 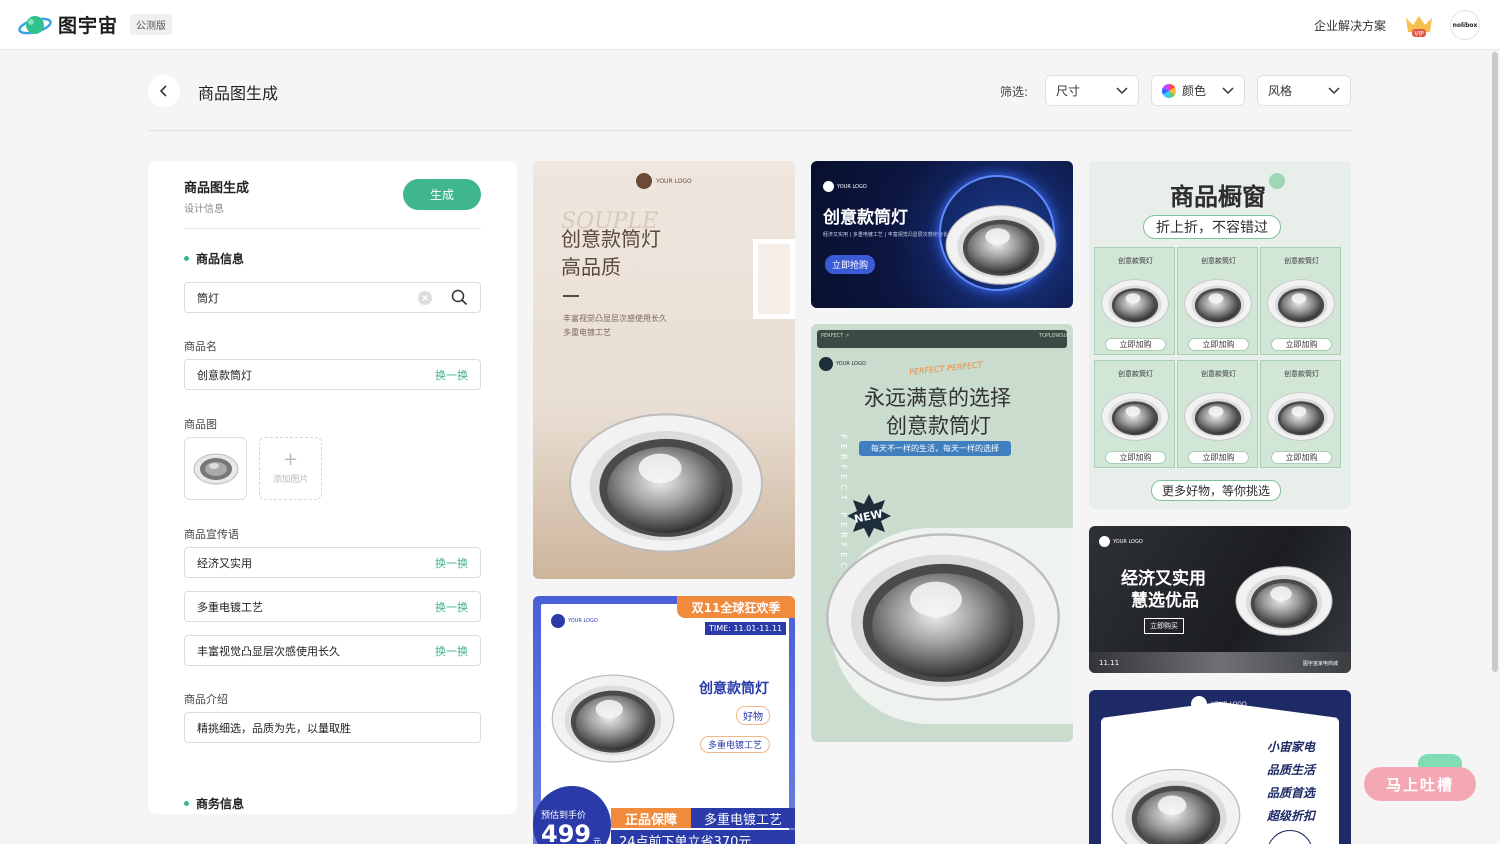 What do you see at coordinates (1304, 90) in the screenshot?
I see `filter-style-select: 风格` at bounding box center [1304, 90].